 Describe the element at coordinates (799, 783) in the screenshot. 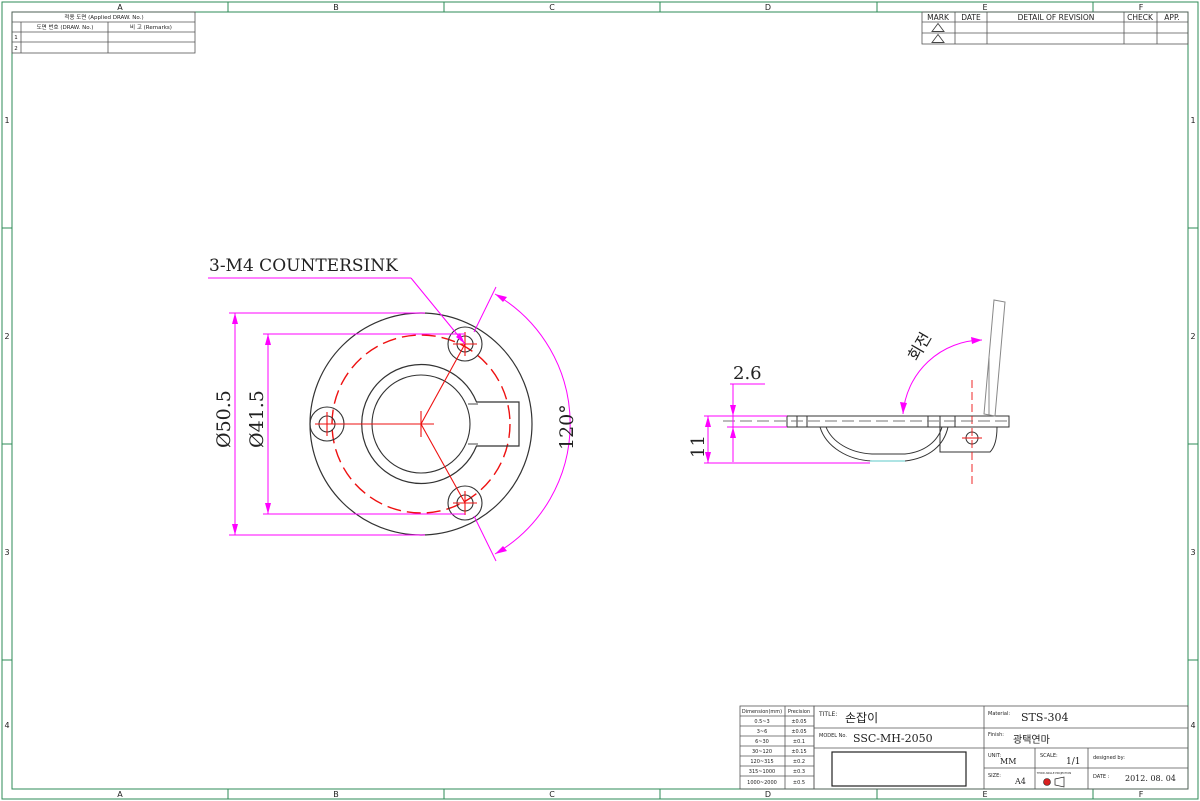

I see `tolerance-row-prec: ±0.5` at that location.